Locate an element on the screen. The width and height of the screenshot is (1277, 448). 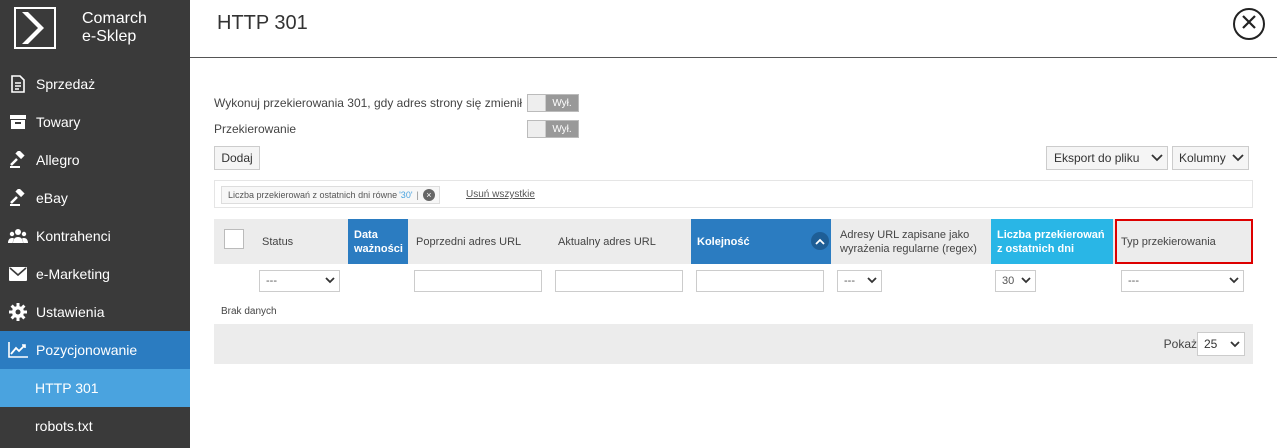
logo-text: Comarch e-Sklep is located at coordinates (114, 28).